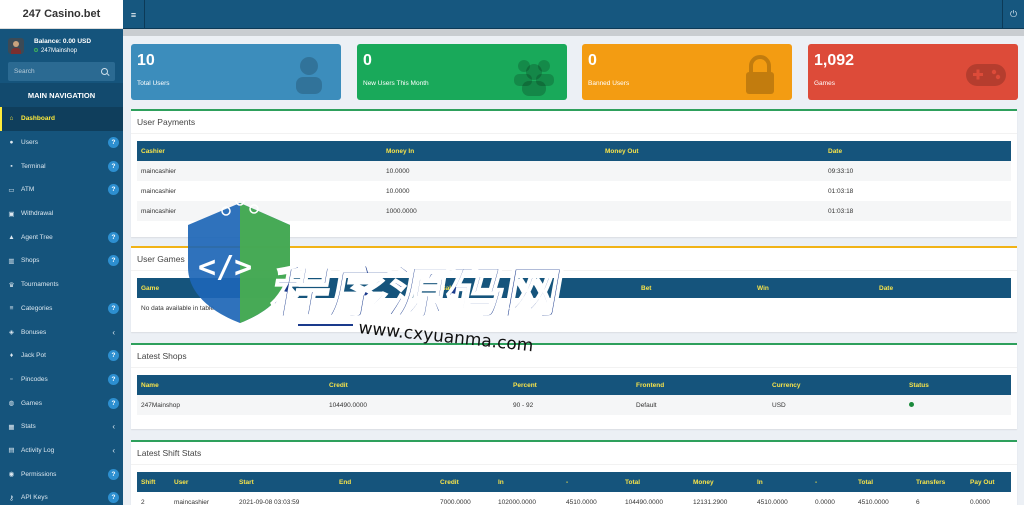  I want to click on chevron-left-icon: ‹, so click(113, 450).